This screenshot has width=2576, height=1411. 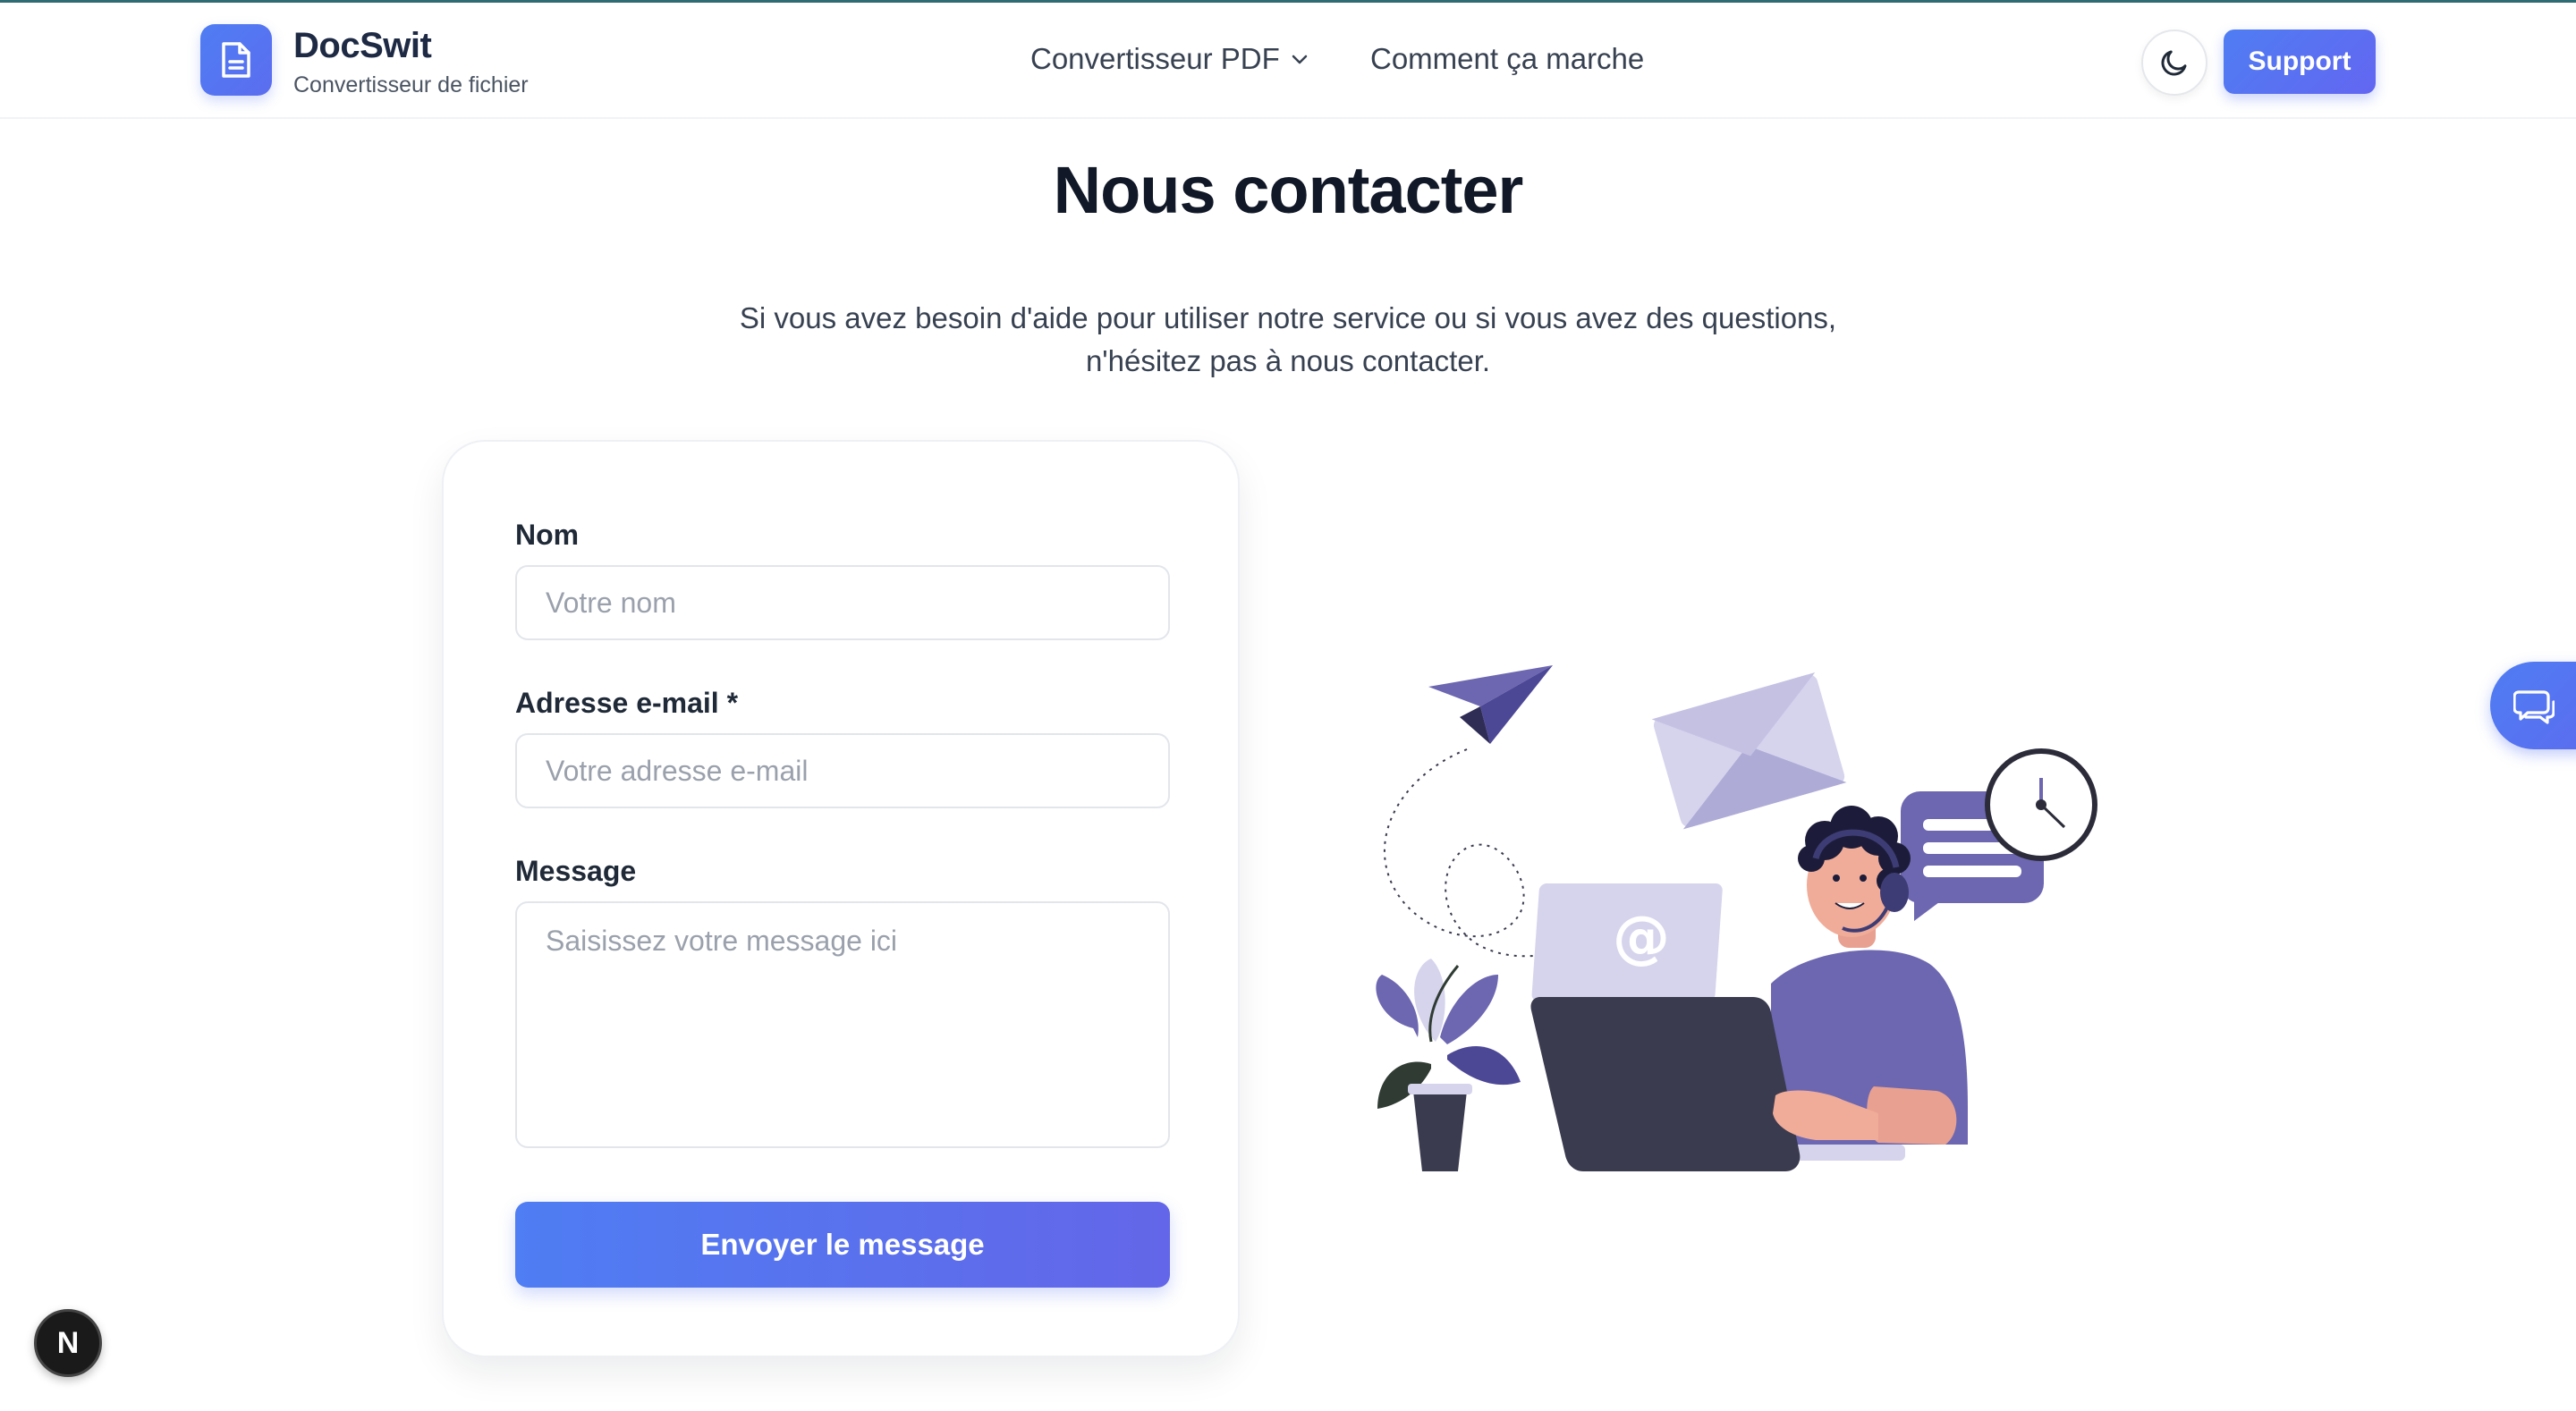 What do you see at coordinates (1288, 190) in the screenshot?
I see `page-title: Nous contacter` at bounding box center [1288, 190].